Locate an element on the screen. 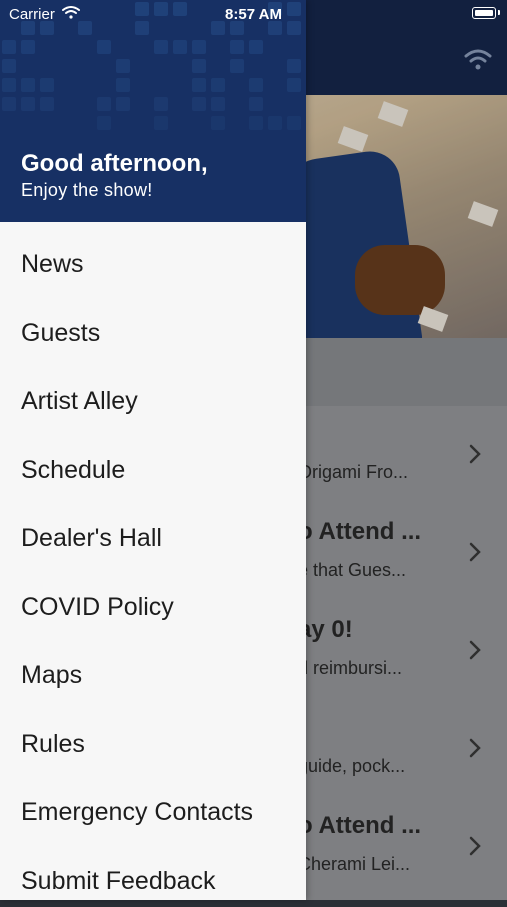 The height and width of the screenshot is (907, 507). status-bar: Carrier 8:57 AM is located at coordinates (253, 15).